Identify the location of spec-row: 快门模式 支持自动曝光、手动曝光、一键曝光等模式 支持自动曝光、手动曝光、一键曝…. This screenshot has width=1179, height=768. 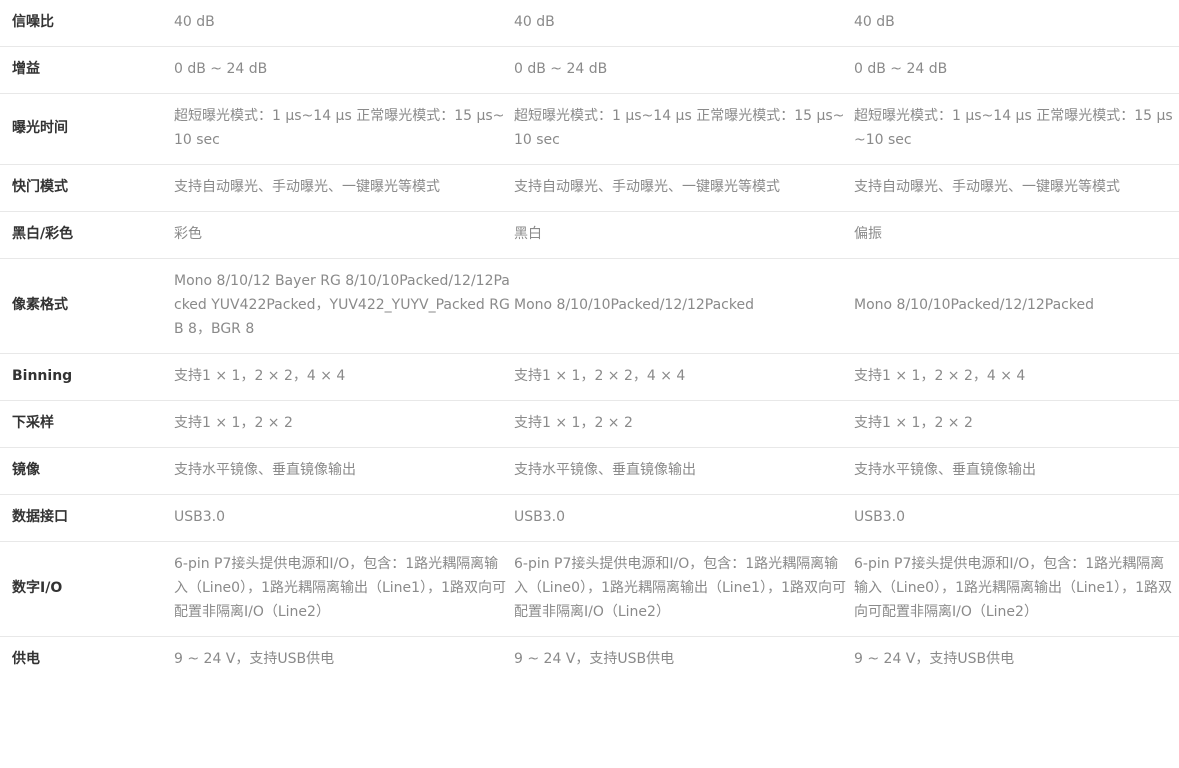
(589, 188).